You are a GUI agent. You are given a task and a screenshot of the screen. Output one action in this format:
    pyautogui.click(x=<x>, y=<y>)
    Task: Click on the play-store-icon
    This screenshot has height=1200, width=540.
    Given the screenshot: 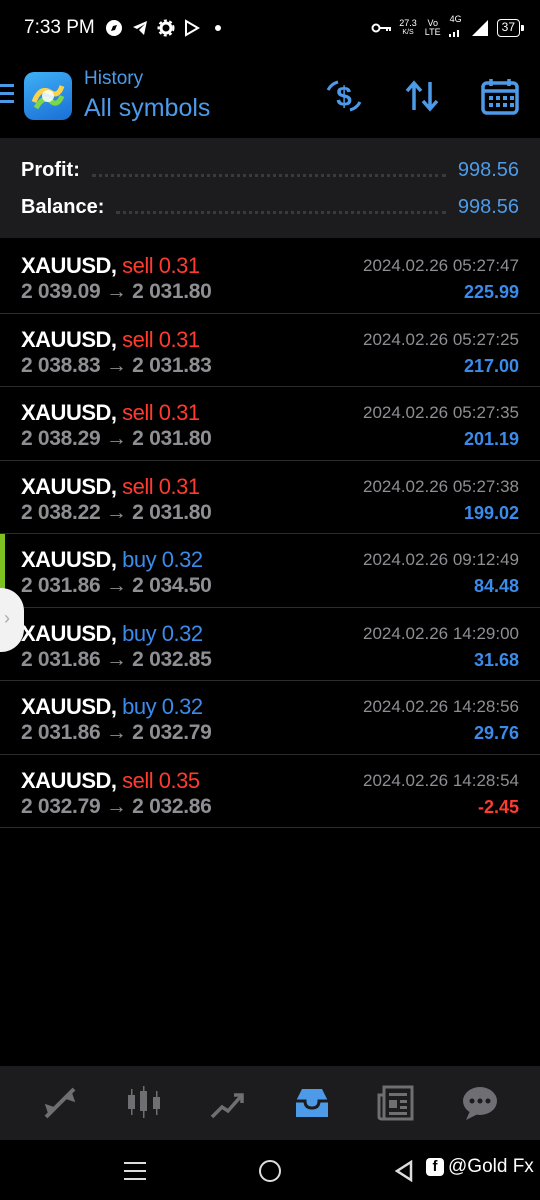 What is the action you would take?
    pyautogui.click(x=192, y=28)
    